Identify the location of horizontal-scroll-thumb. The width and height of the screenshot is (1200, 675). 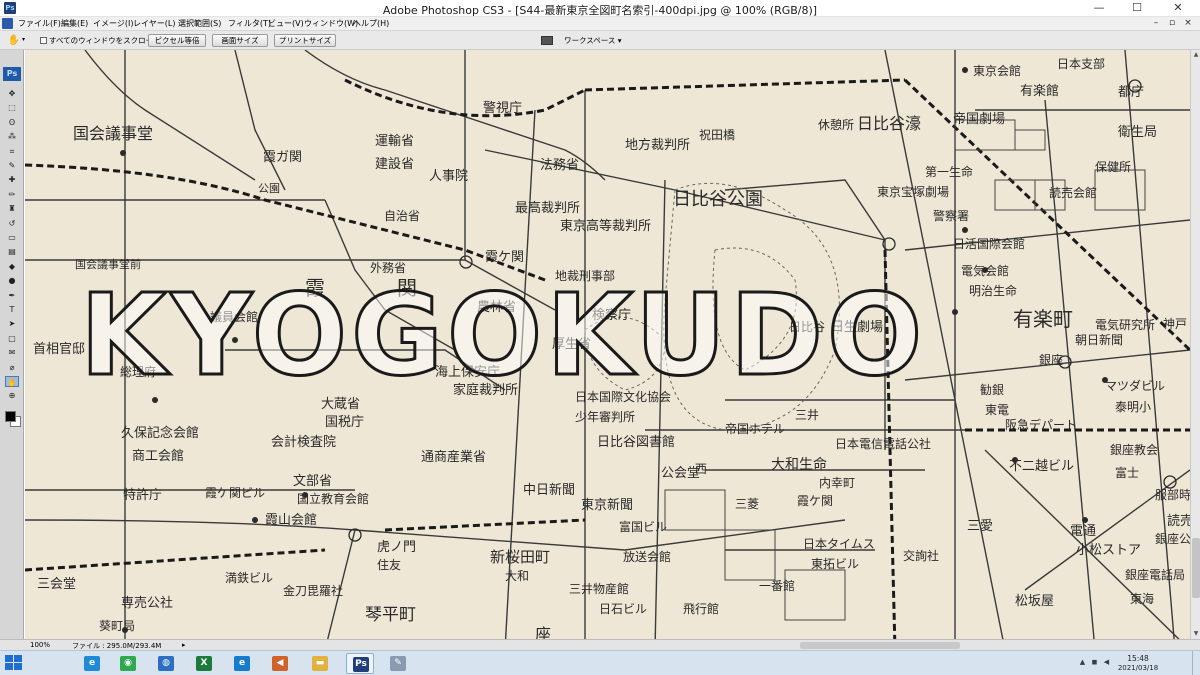
(880, 645).